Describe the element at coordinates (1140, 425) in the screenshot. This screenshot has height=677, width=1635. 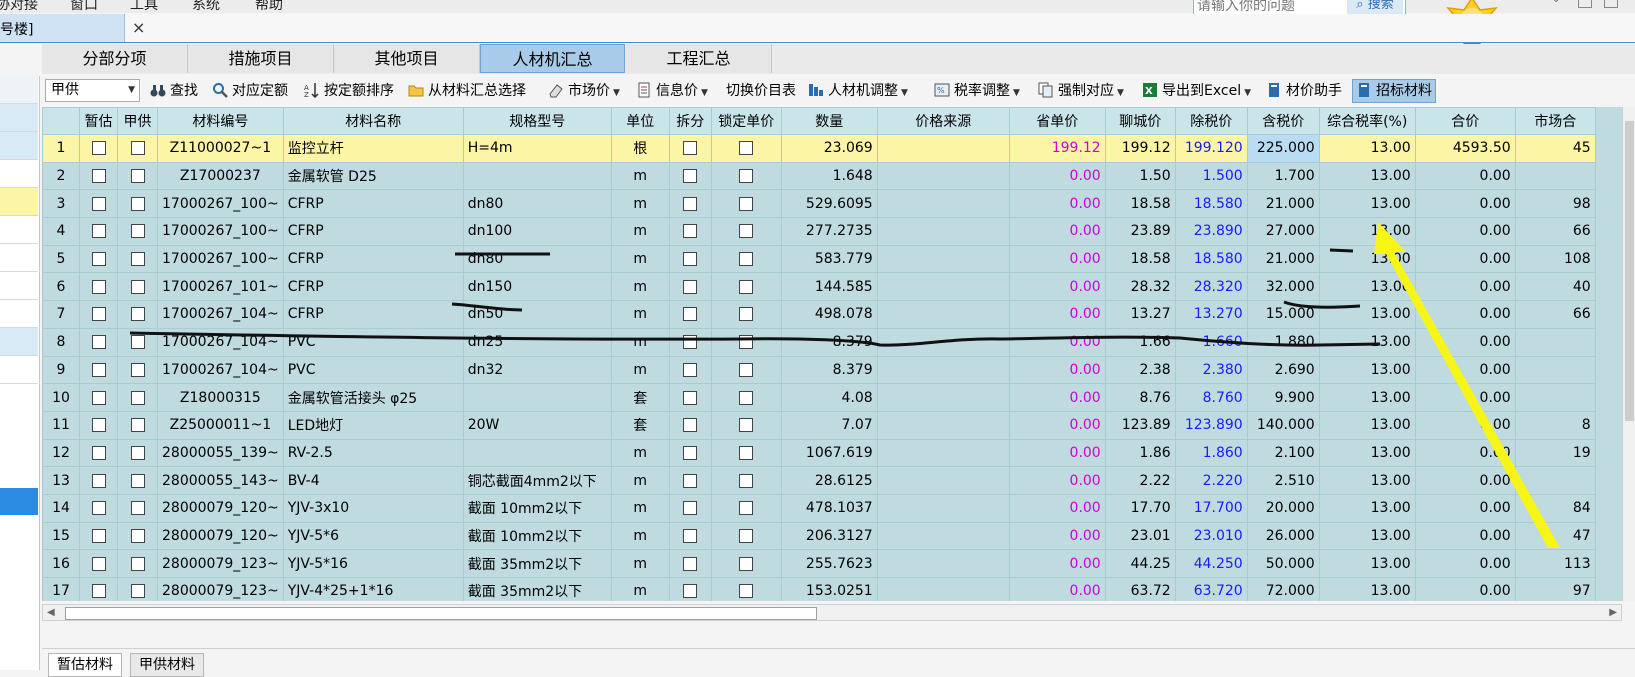
I see `cell-lc: 123.89` at that location.